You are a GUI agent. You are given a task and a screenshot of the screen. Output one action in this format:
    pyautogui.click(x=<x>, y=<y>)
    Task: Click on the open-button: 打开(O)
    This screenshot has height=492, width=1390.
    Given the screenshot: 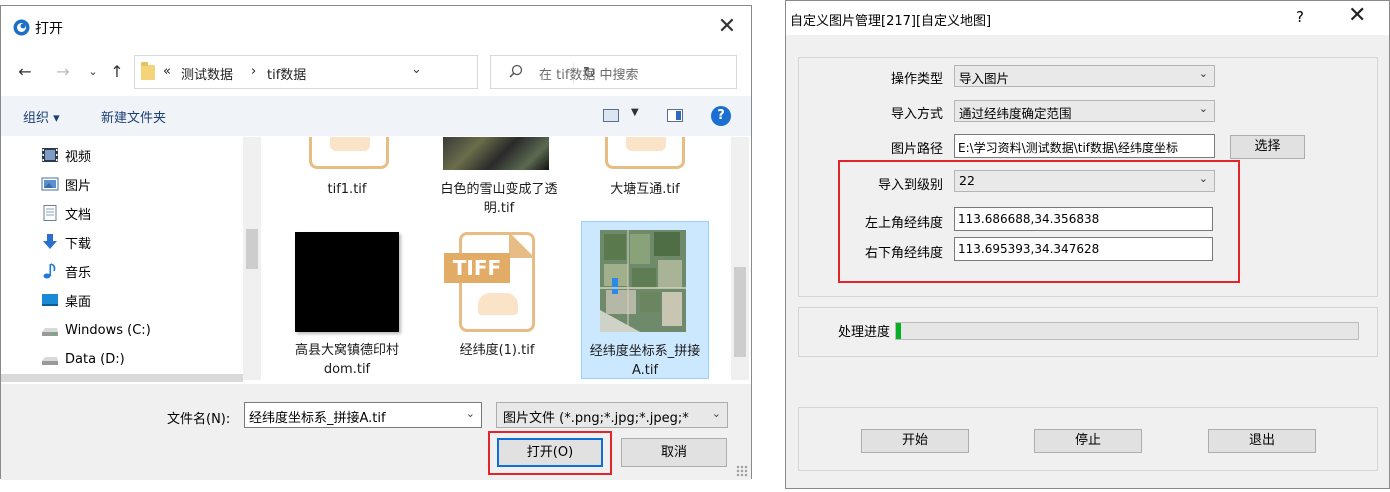 What is the action you would take?
    pyautogui.click(x=550, y=452)
    